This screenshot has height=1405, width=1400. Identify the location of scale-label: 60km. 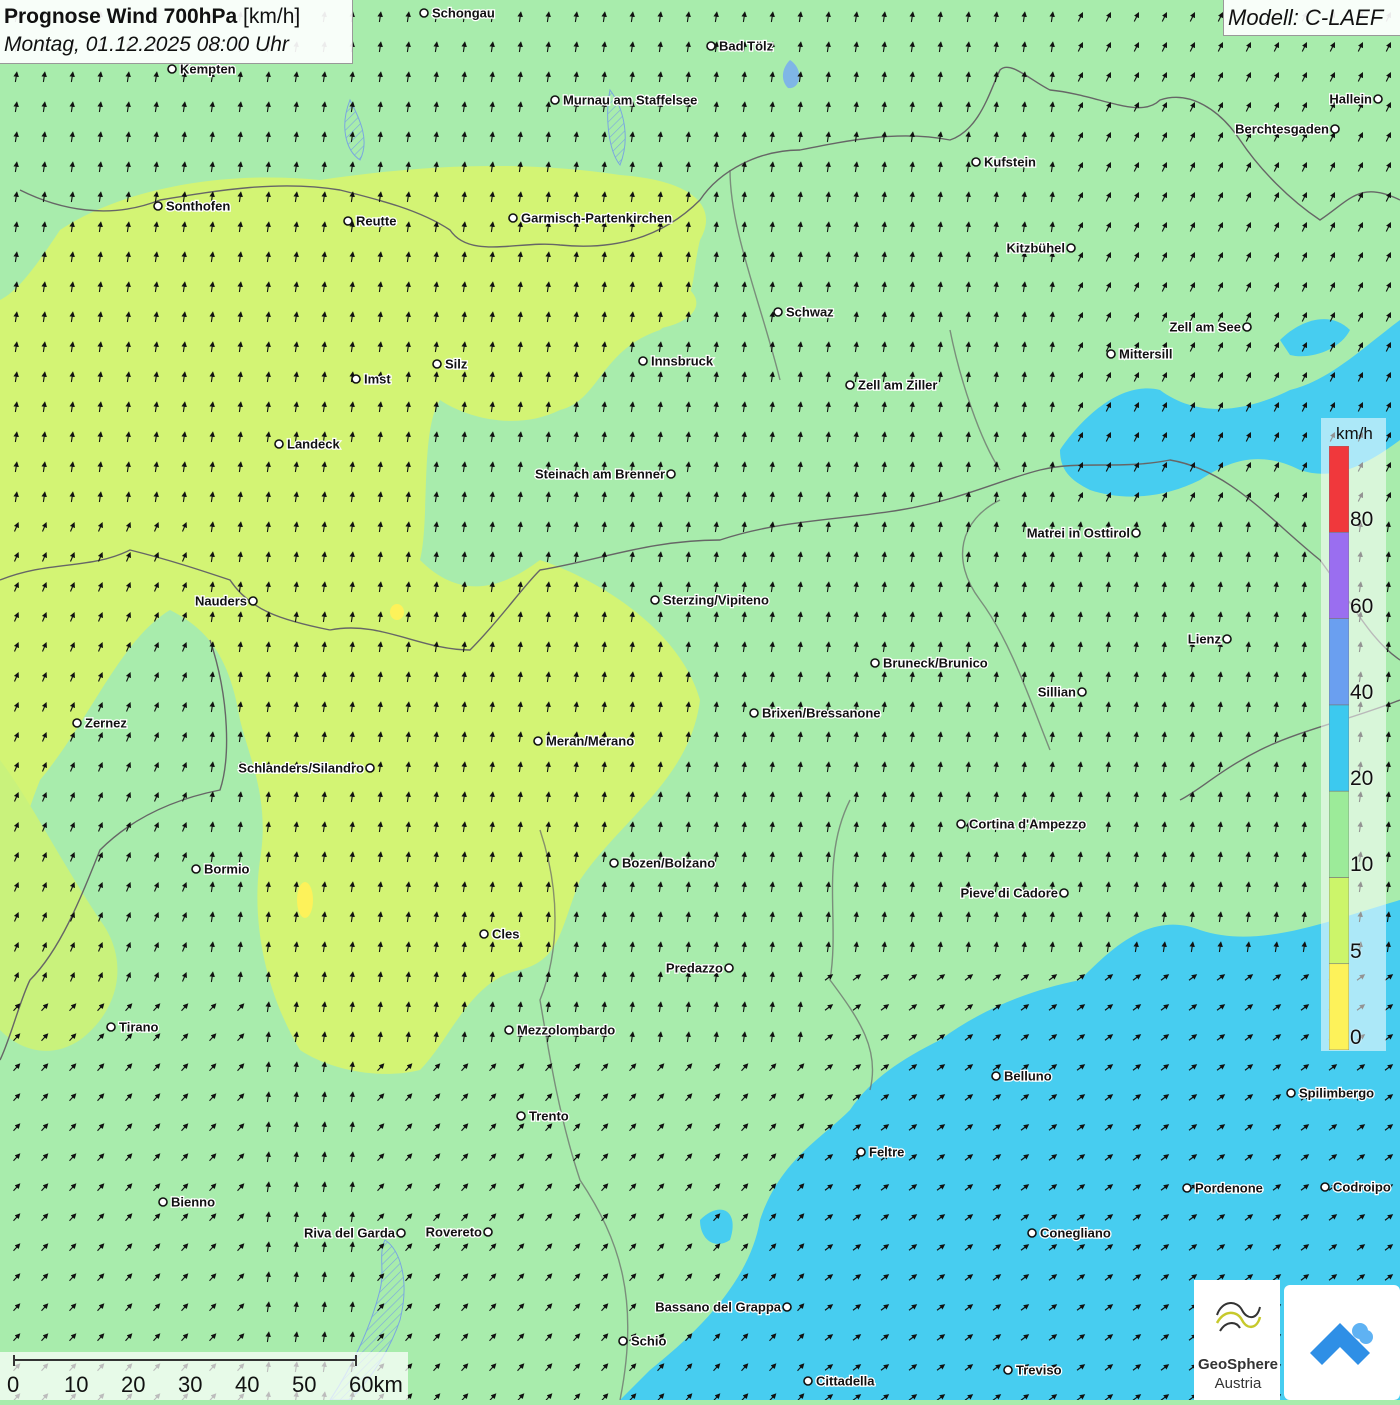
(376, 1384).